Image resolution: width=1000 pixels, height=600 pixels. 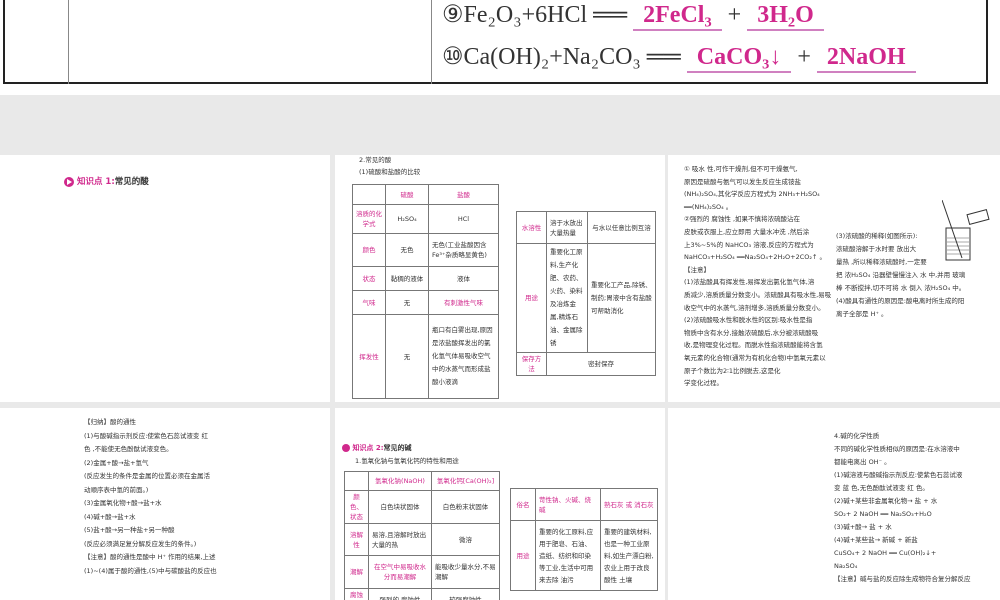 What do you see at coordinates (747, 231) in the screenshot?
I see `text-line: 皮肤或衣服上,应立即用 大量水冲洗 ,然后涂` at bounding box center [747, 231].